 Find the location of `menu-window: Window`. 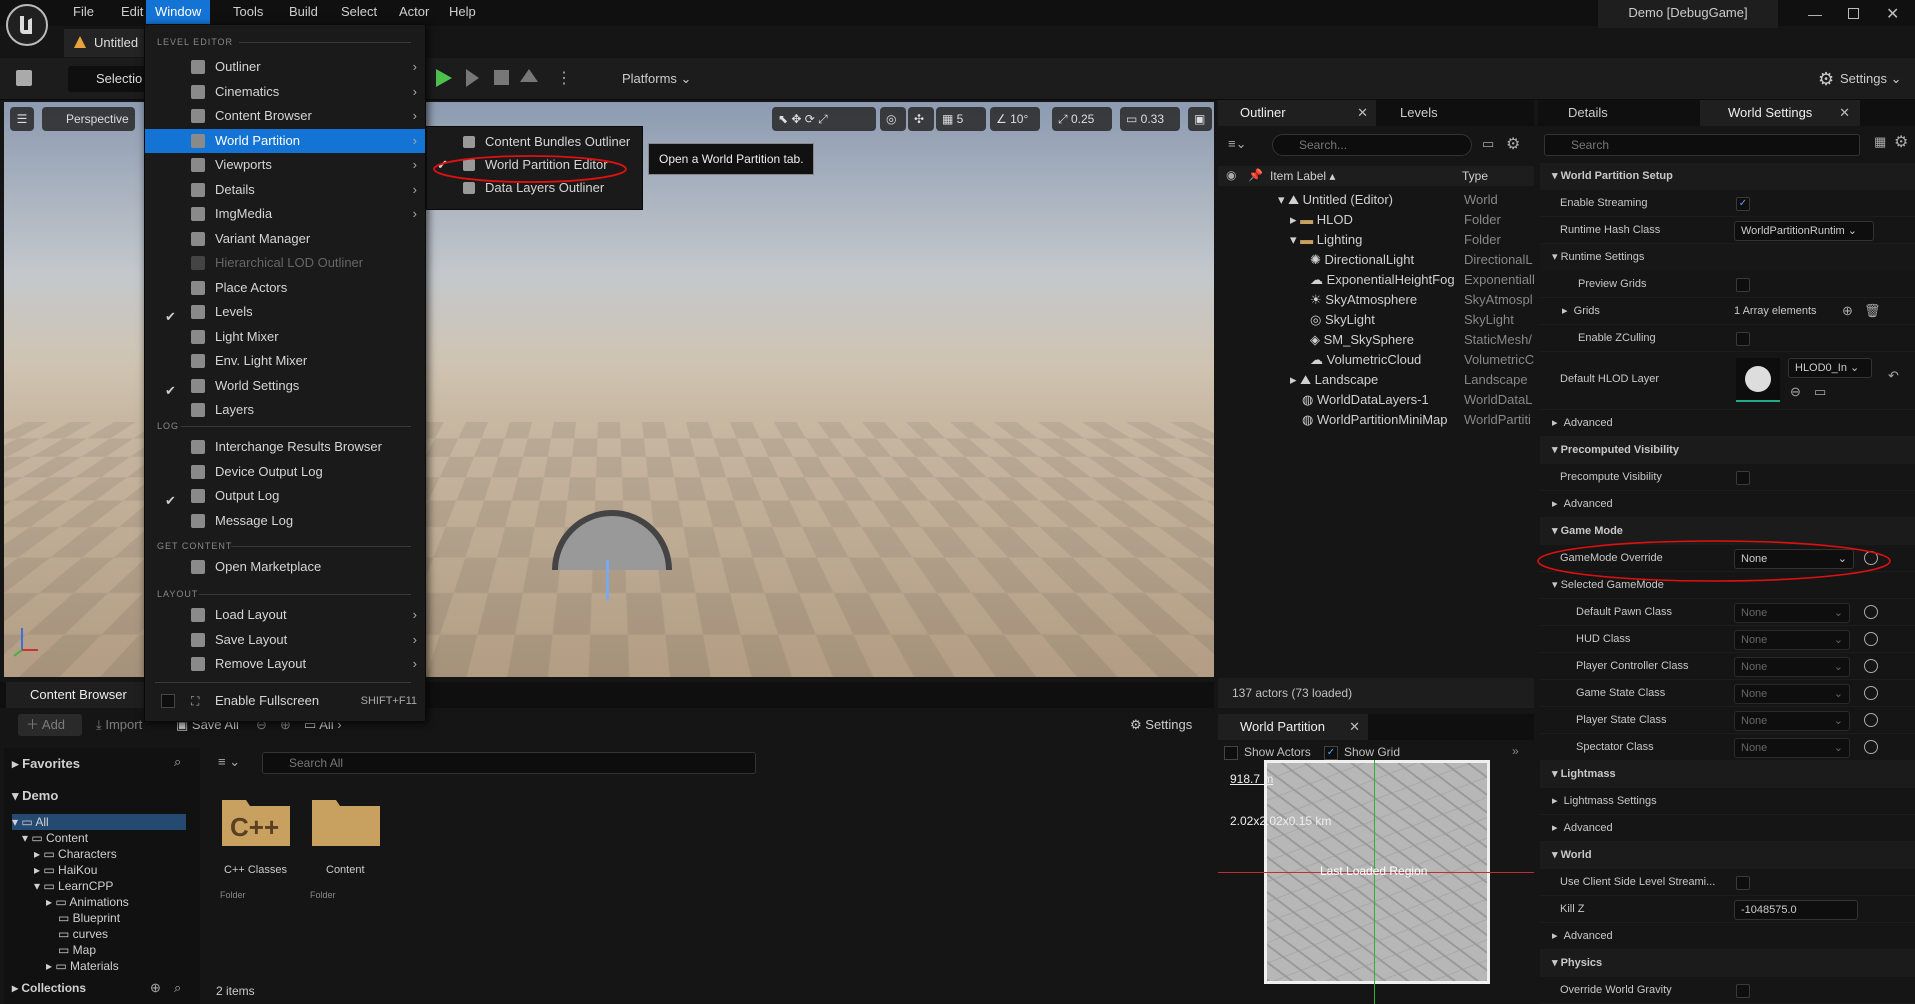

menu-window: Window is located at coordinates (178, 12).